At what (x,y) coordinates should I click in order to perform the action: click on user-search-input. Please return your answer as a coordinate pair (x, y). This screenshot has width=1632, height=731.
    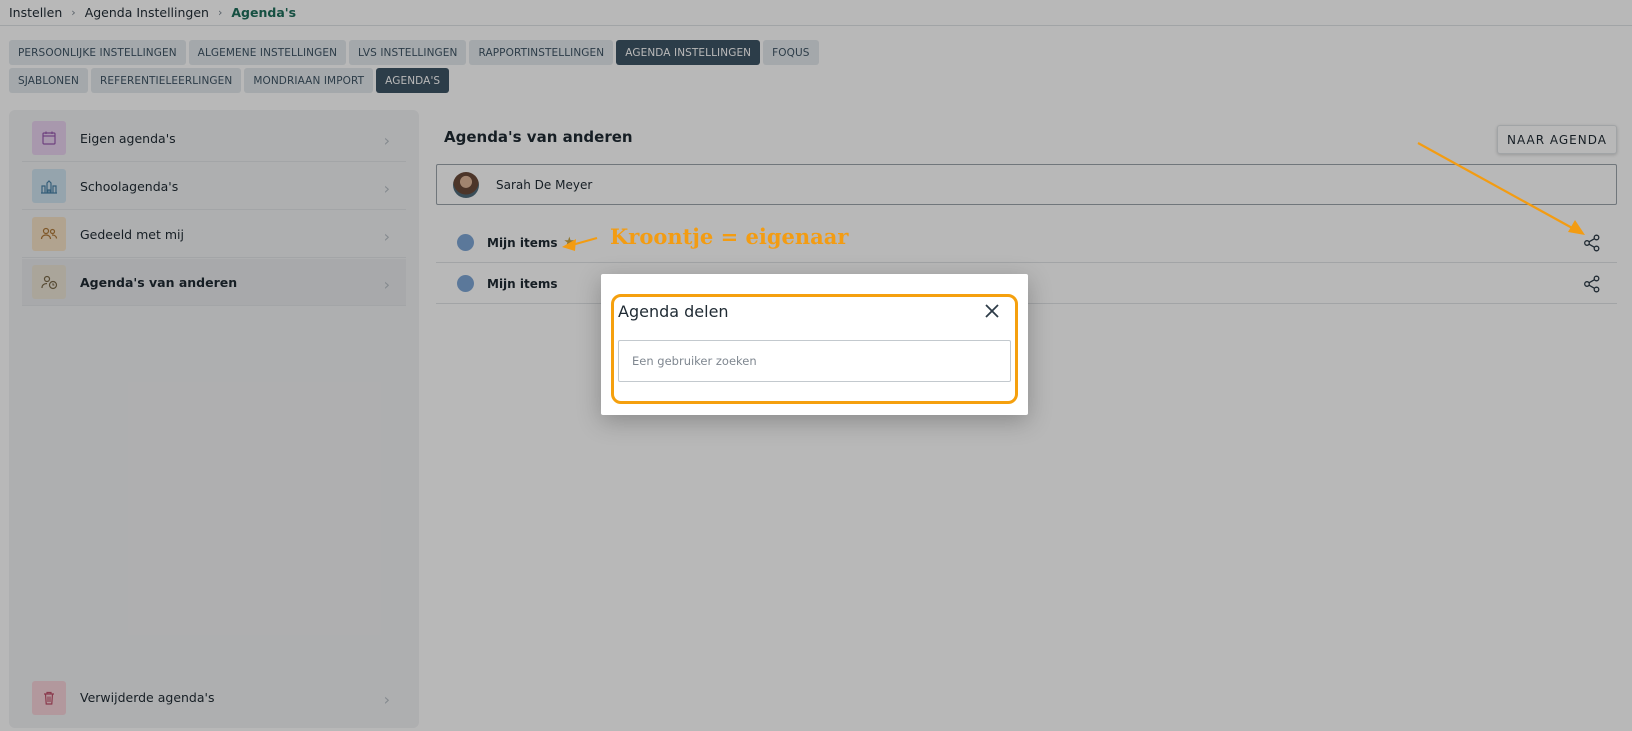
    Looking at the image, I should click on (814, 361).